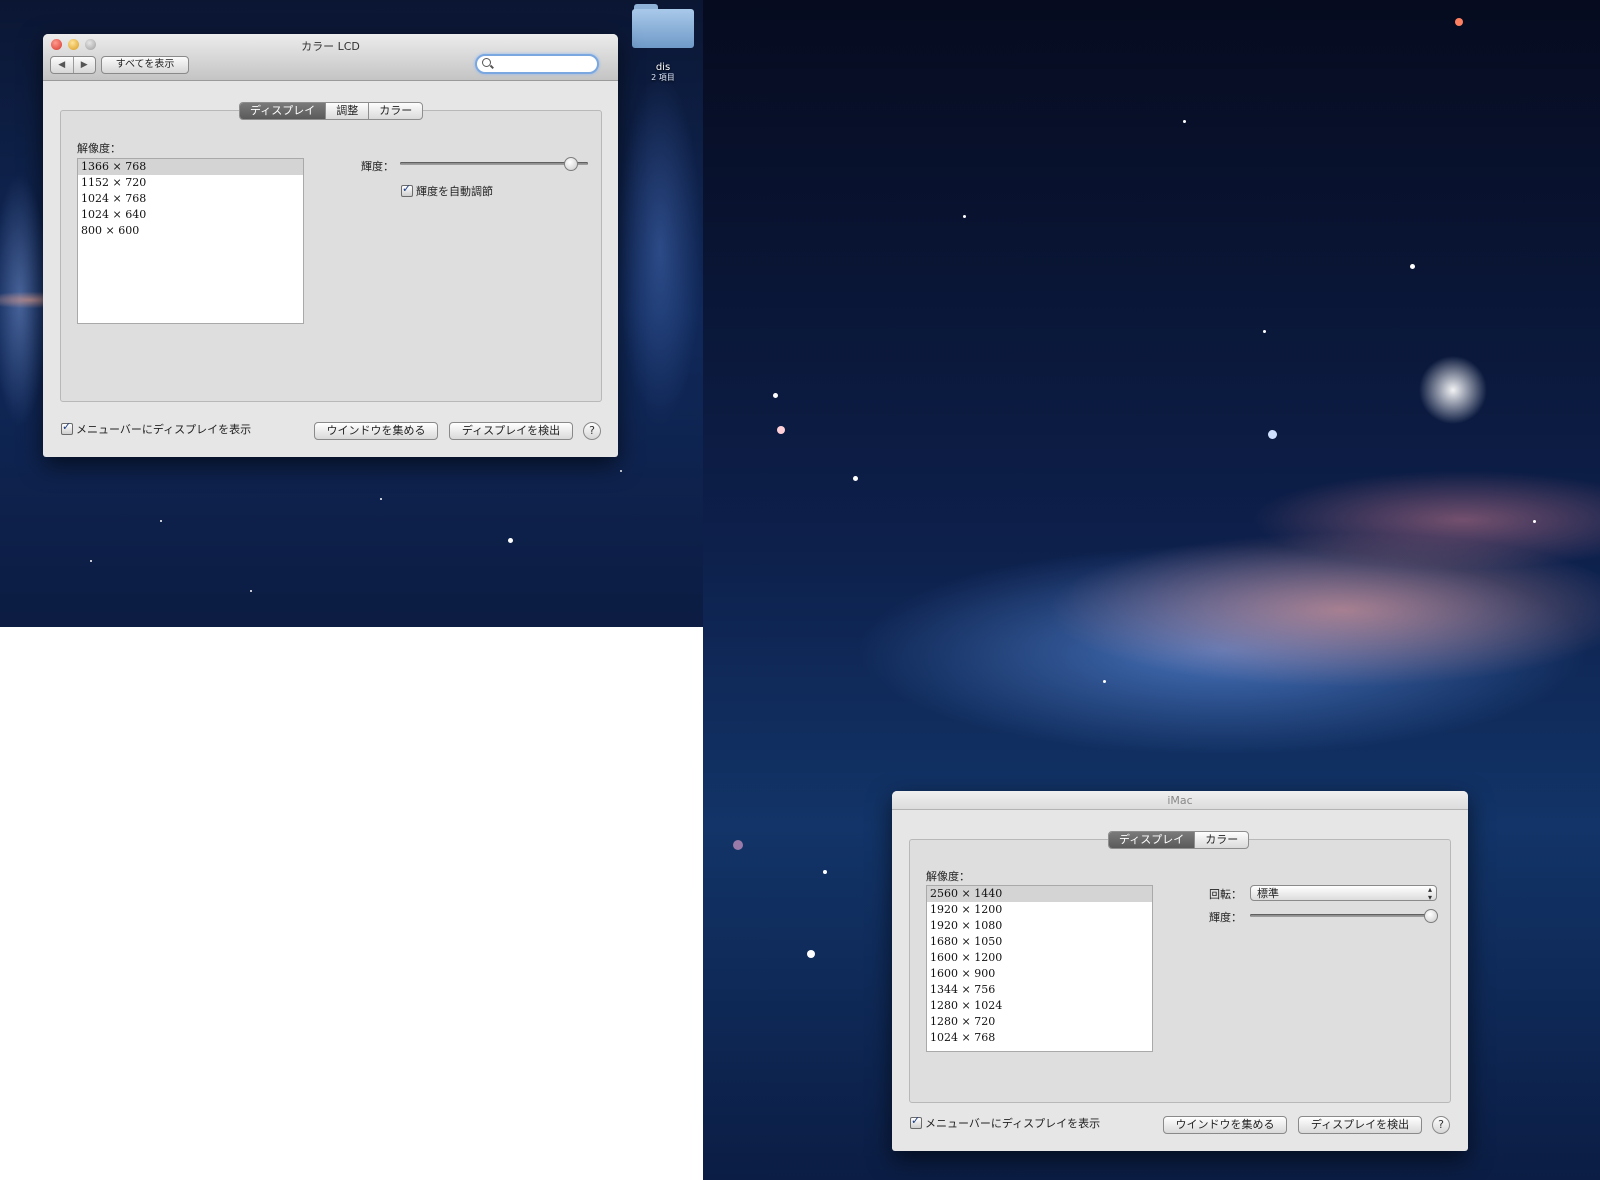 The height and width of the screenshot is (1180, 1600). Describe the element at coordinates (663, 26) in the screenshot. I see `folder-icon` at that location.